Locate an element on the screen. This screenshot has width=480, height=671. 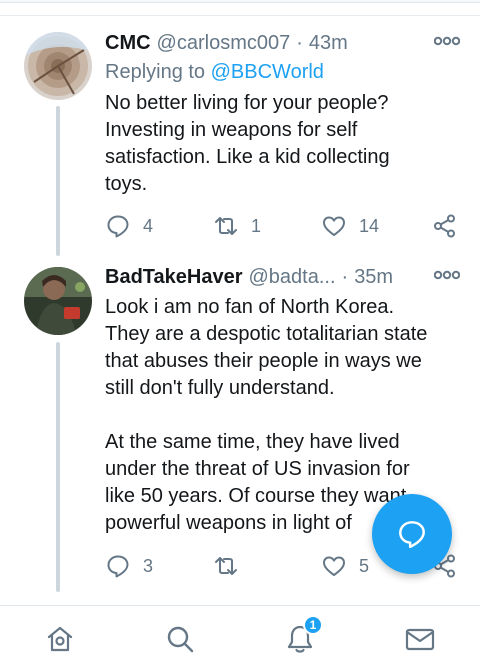
top-edge is located at coordinates (240, 1).